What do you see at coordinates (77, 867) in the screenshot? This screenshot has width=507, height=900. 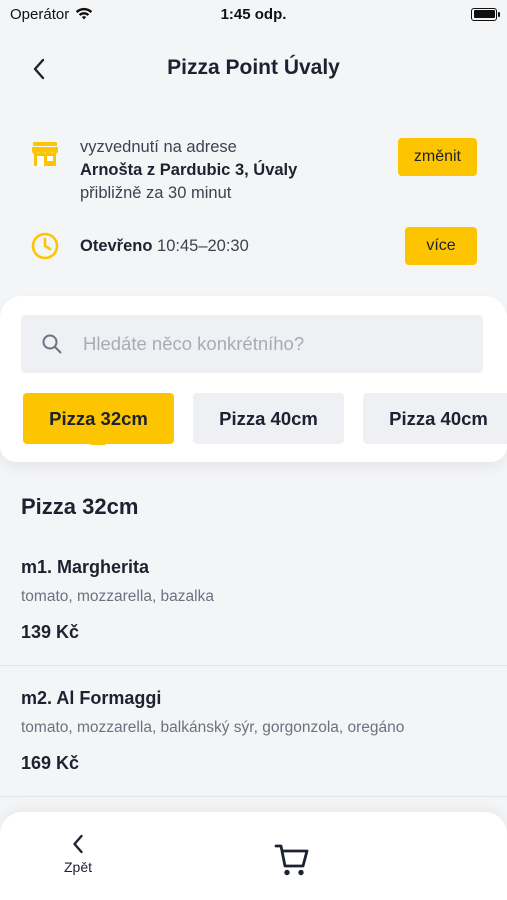 I see `bottom-back-label: Zpět` at bounding box center [77, 867].